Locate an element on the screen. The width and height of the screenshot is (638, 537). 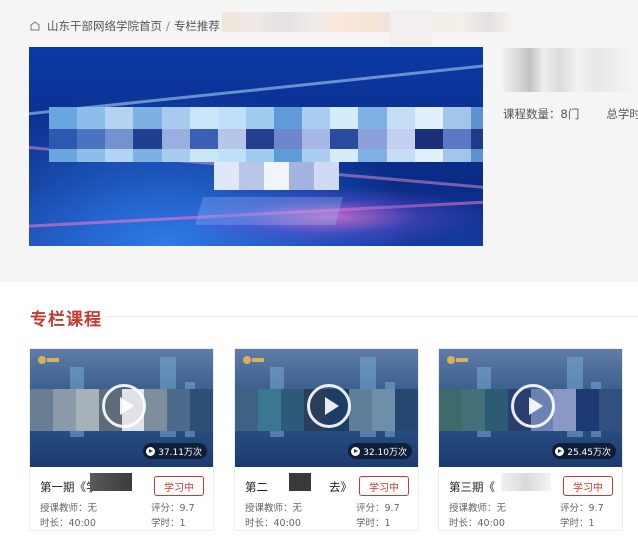
breadcrumb-link-recommend: 专栏推荐 is located at coordinates (197, 26).